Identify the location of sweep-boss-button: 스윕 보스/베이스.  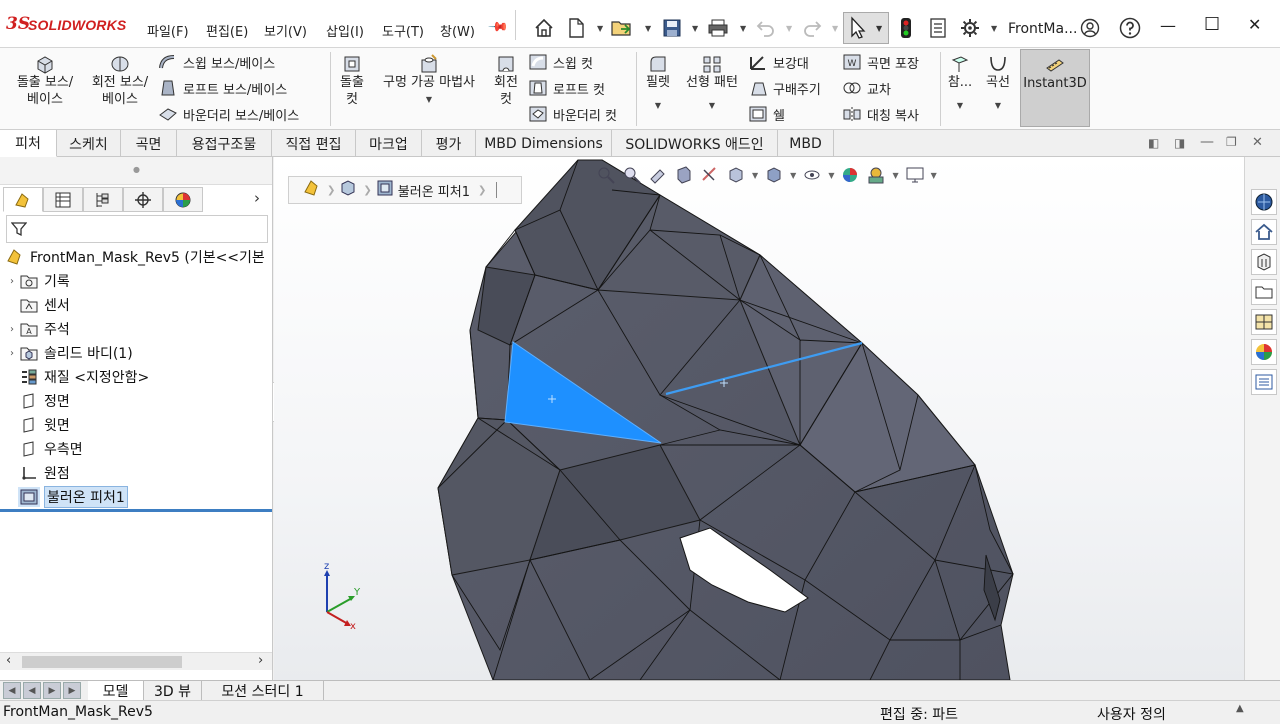
(216, 62).